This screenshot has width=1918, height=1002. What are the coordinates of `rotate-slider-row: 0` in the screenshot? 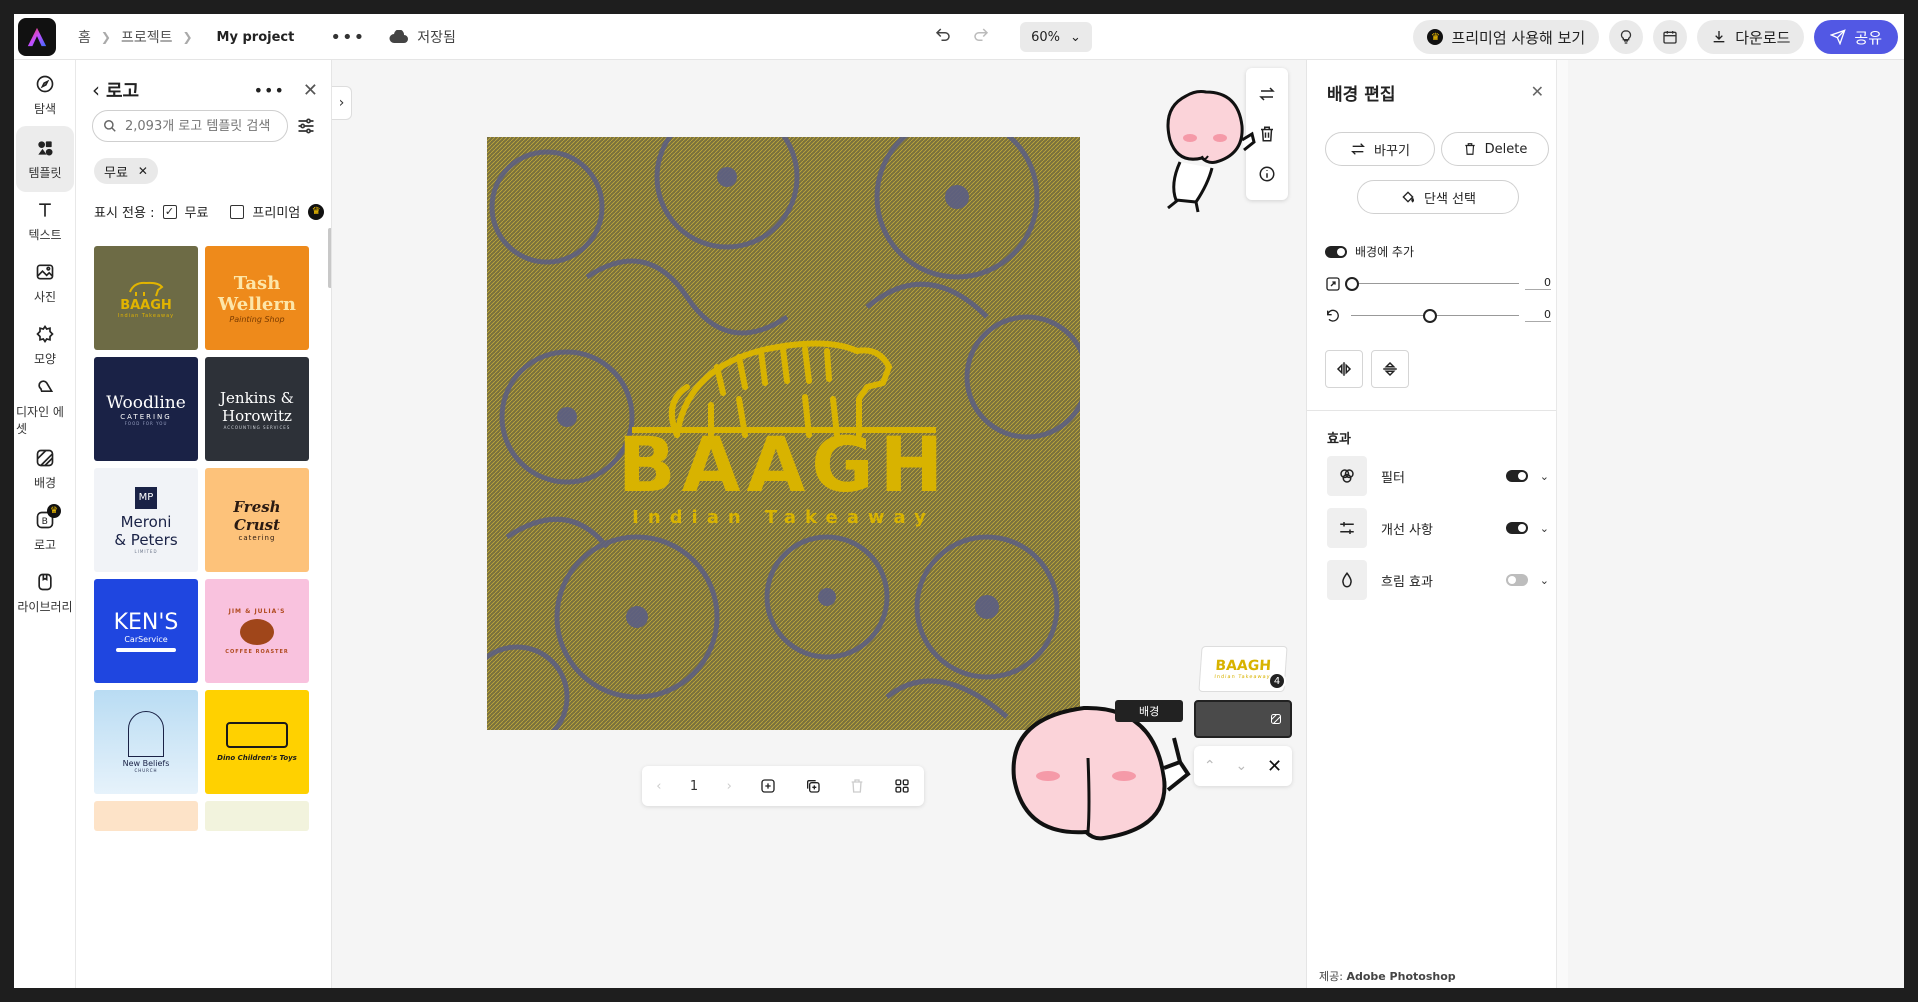 It's located at (1438, 316).